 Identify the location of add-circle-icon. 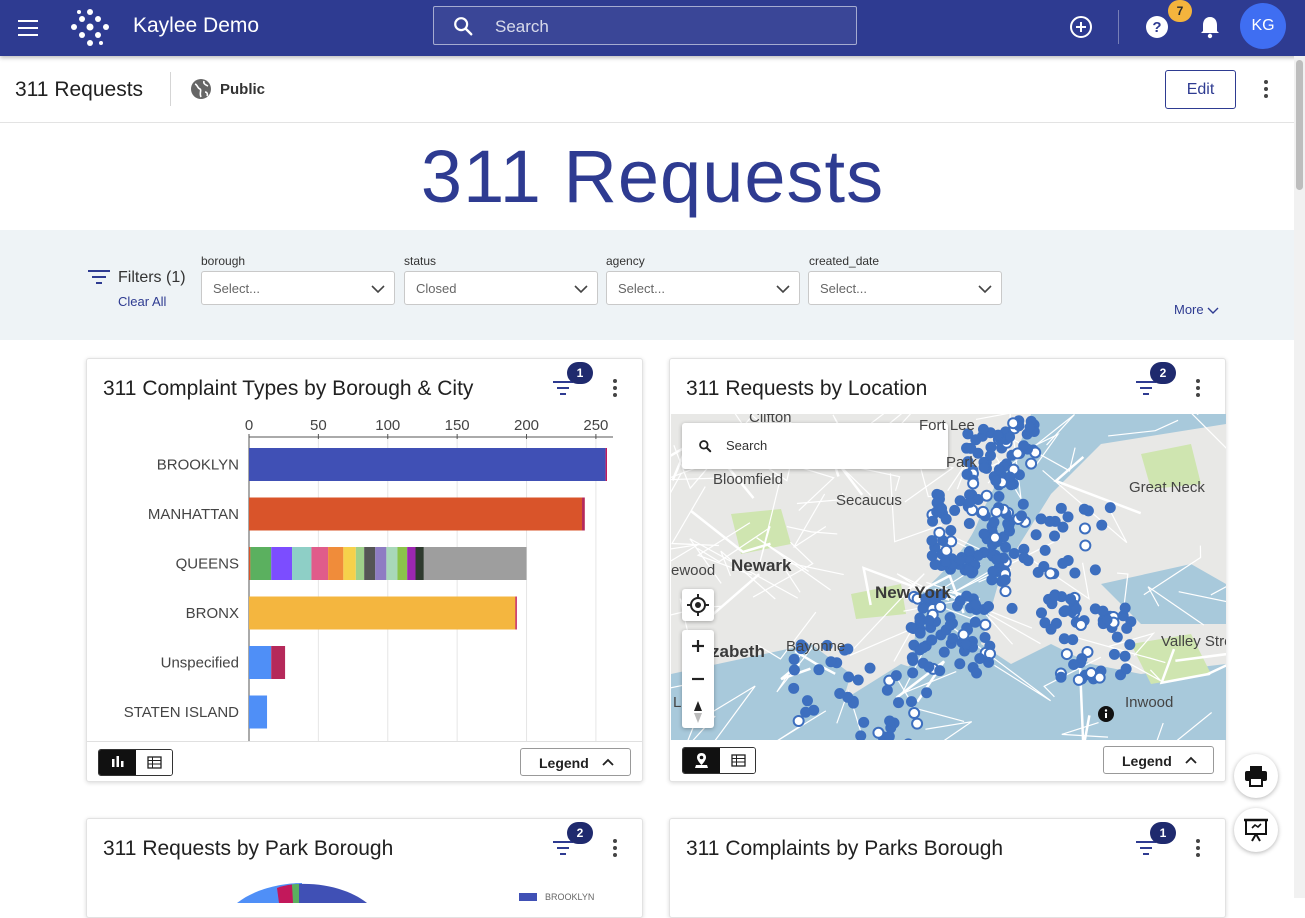
(1081, 27).